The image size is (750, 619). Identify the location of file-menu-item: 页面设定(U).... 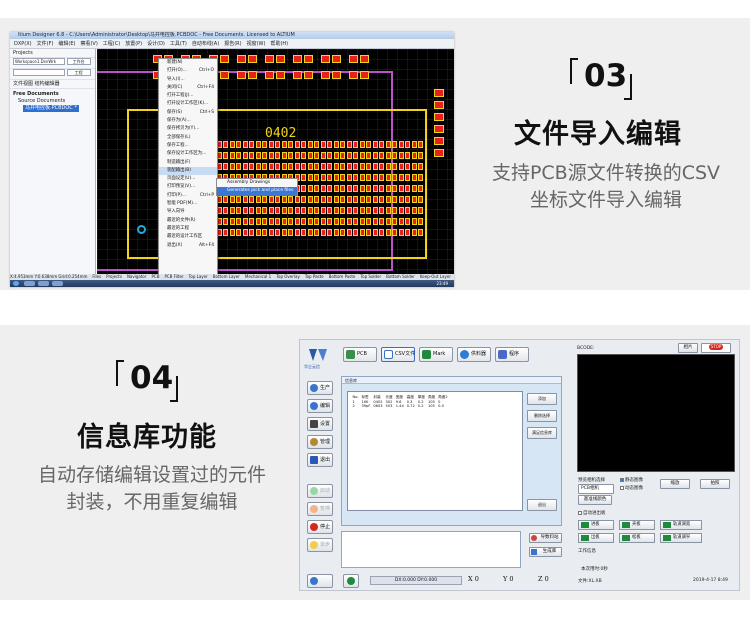
(188, 179).